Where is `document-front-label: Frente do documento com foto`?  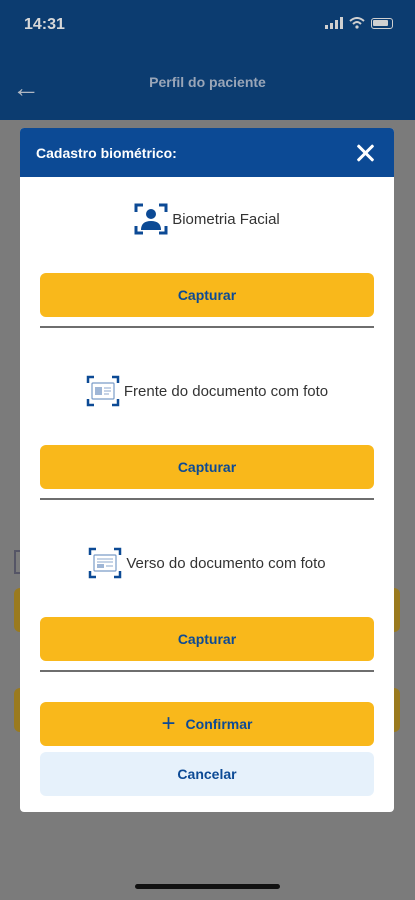 document-front-label: Frente do documento com foto is located at coordinates (207, 391).